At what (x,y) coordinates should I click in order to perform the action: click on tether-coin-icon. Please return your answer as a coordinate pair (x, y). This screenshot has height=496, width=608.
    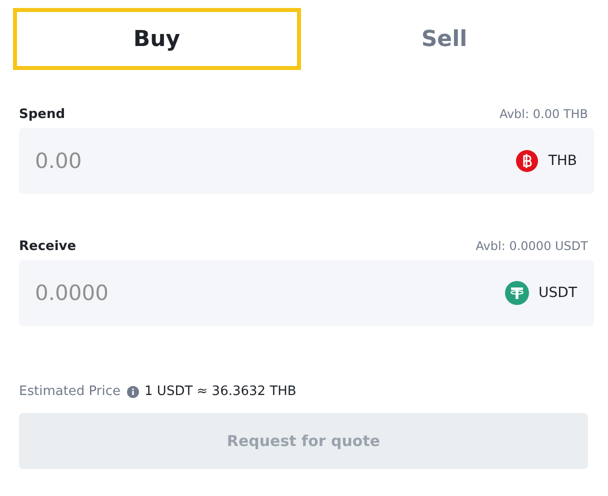
    Looking at the image, I should click on (516, 293).